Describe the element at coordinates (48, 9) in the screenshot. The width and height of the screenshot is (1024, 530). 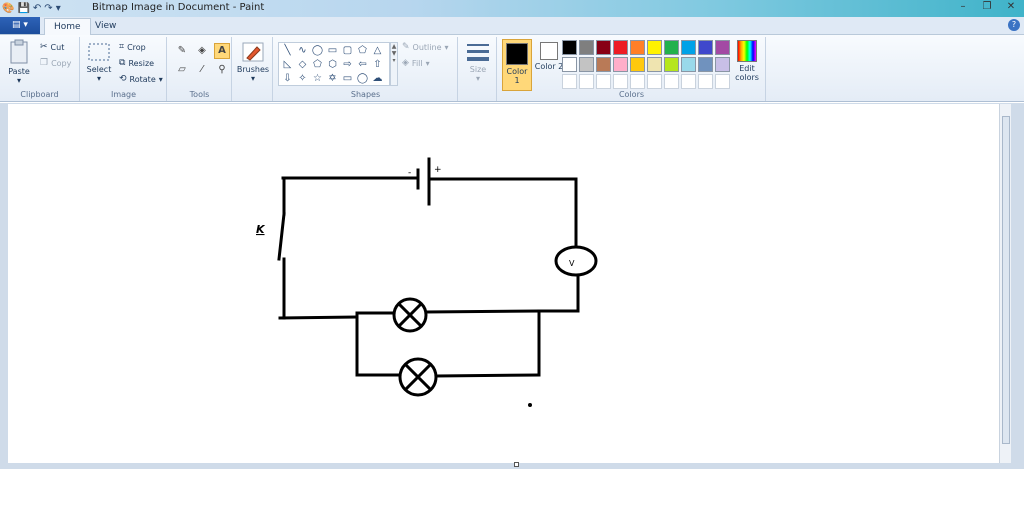
I see `redo-icon: ↷` at that location.